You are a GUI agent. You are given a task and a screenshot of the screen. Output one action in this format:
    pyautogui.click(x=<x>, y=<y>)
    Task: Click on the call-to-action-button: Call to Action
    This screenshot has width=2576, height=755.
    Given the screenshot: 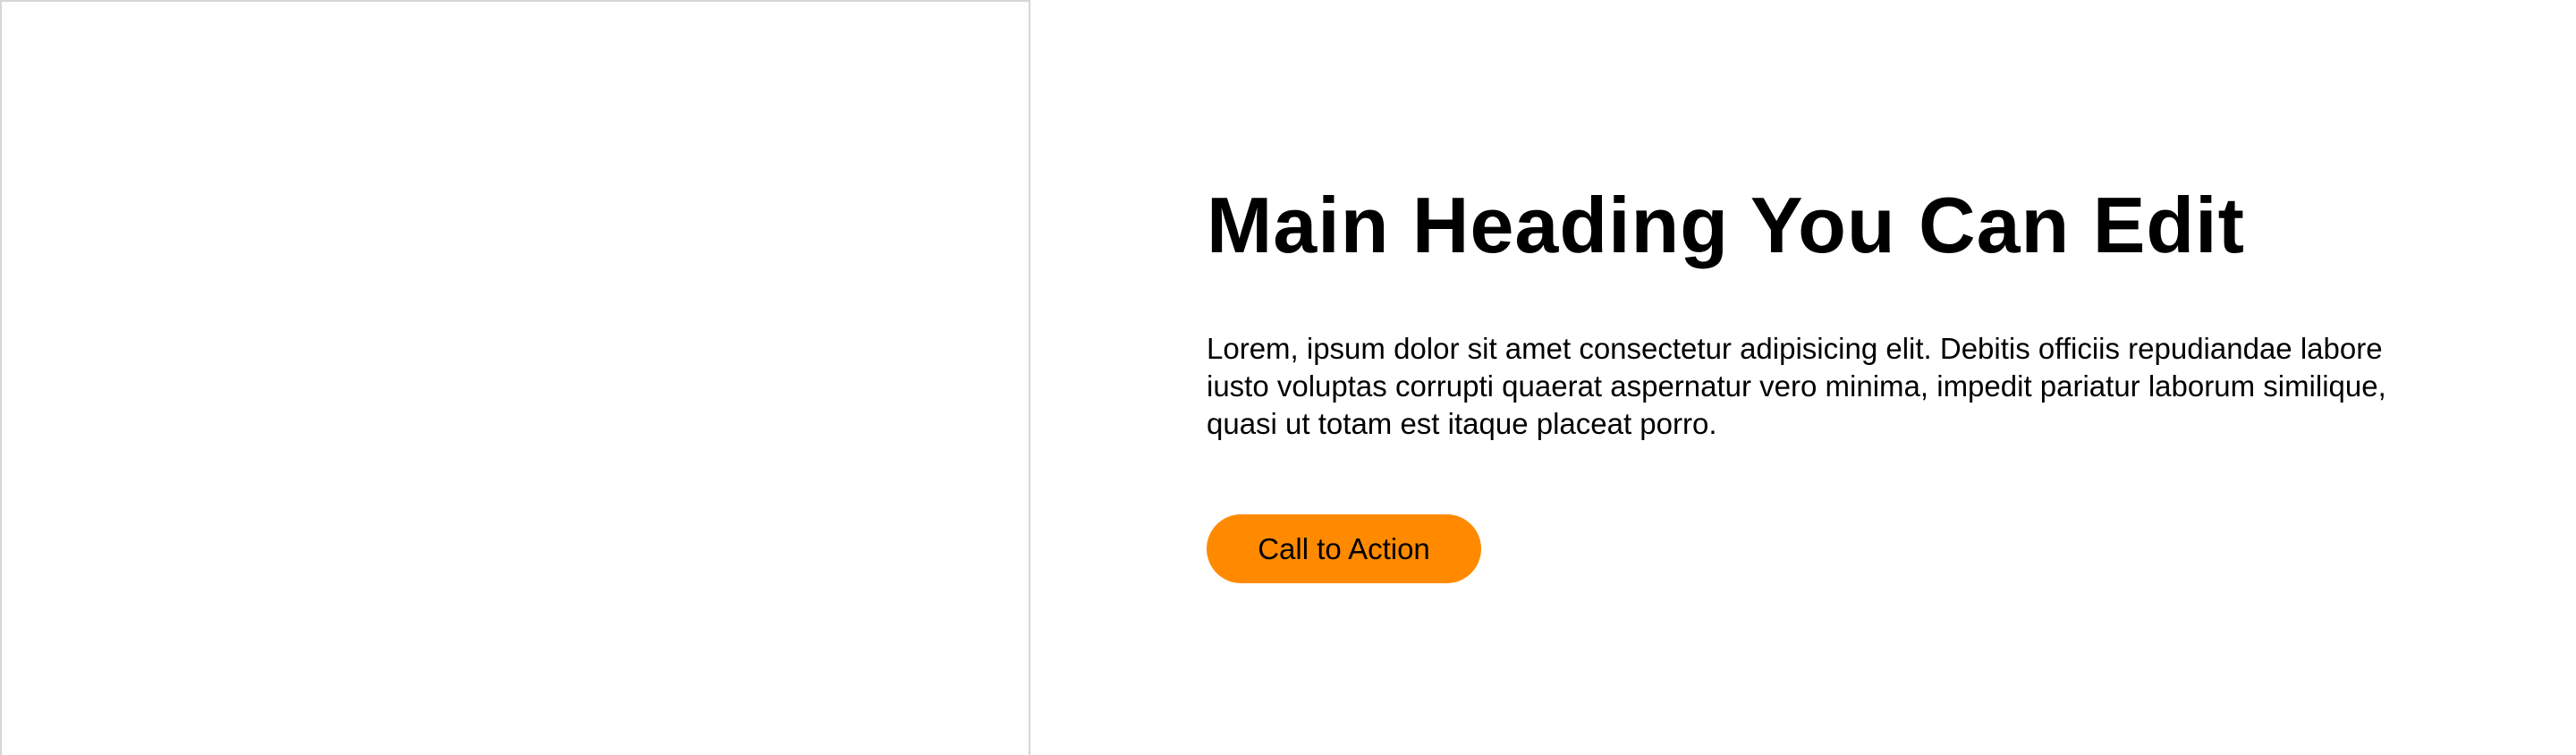 What is the action you would take?
    pyautogui.click(x=1344, y=548)
    